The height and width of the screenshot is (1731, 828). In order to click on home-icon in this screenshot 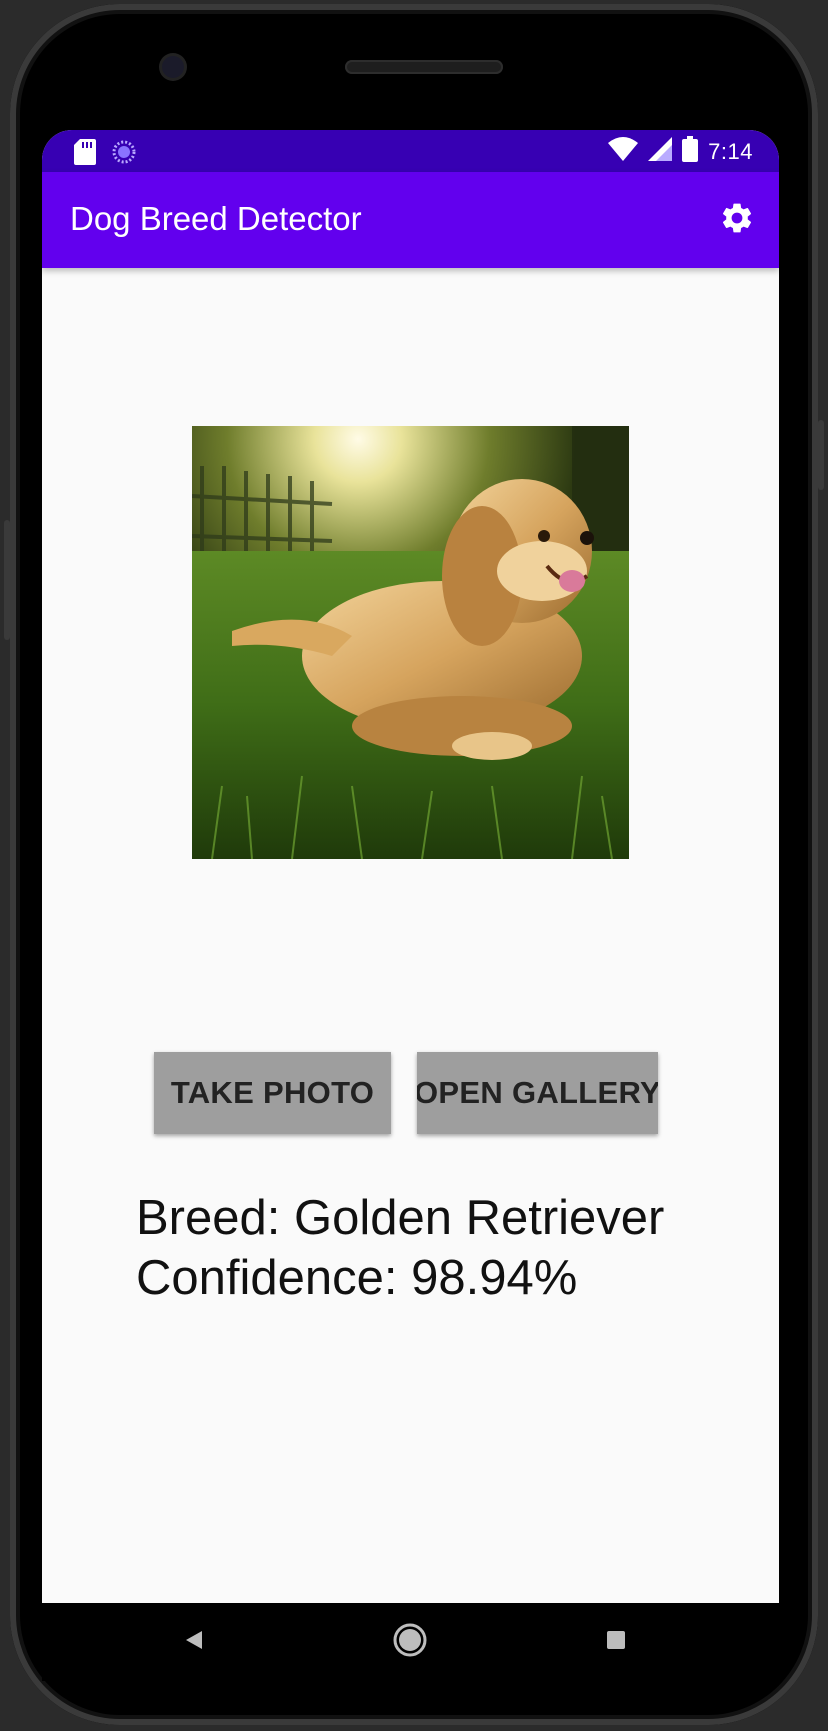, I will do `click(410, 1642)`.